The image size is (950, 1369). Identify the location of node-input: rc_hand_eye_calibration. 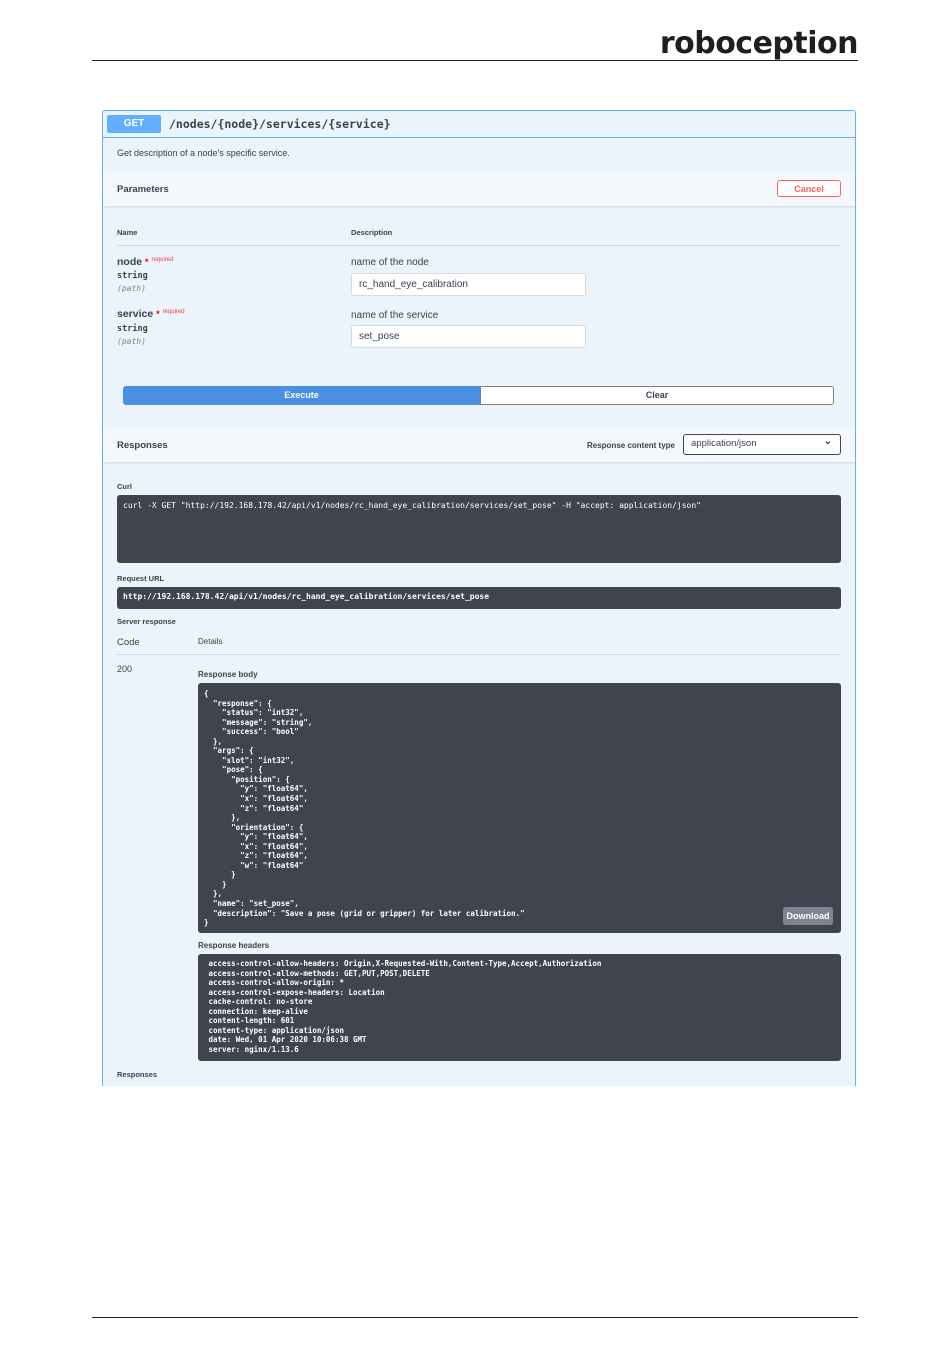
(468, 284).